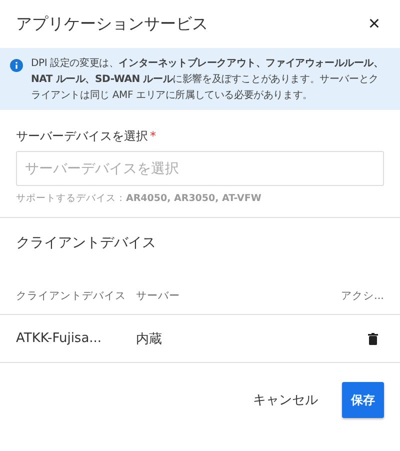 The width and height of the screenshot is (400, 451). I want to click on delete-icon, so click(373, 338).